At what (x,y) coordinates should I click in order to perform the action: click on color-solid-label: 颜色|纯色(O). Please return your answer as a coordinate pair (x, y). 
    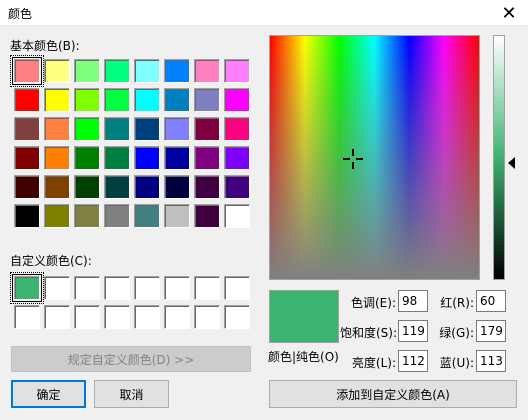
    Looking at the image, I should click on (303, 357).